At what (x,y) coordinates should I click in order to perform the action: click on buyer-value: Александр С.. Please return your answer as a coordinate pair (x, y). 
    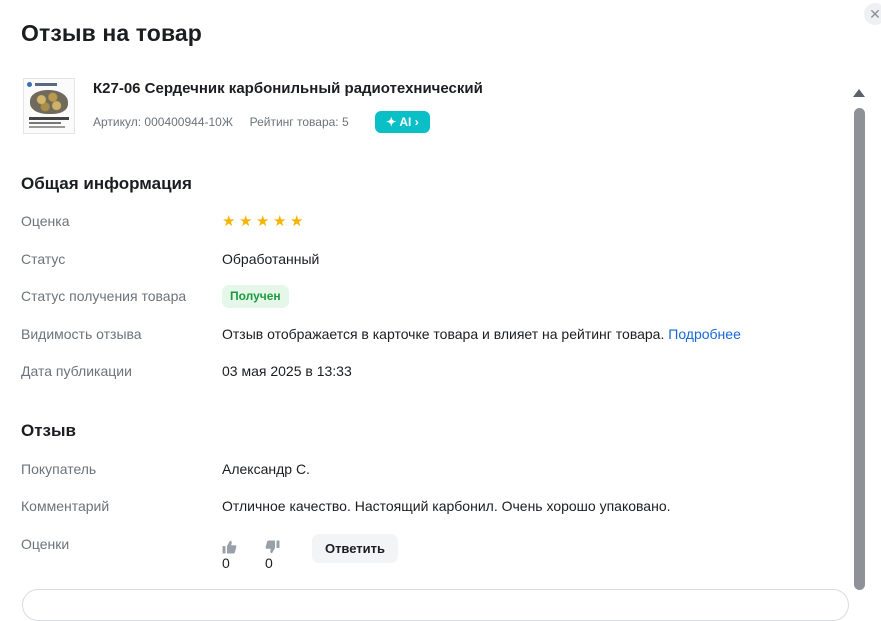
    Looking at the image, I should click on (266, 469).